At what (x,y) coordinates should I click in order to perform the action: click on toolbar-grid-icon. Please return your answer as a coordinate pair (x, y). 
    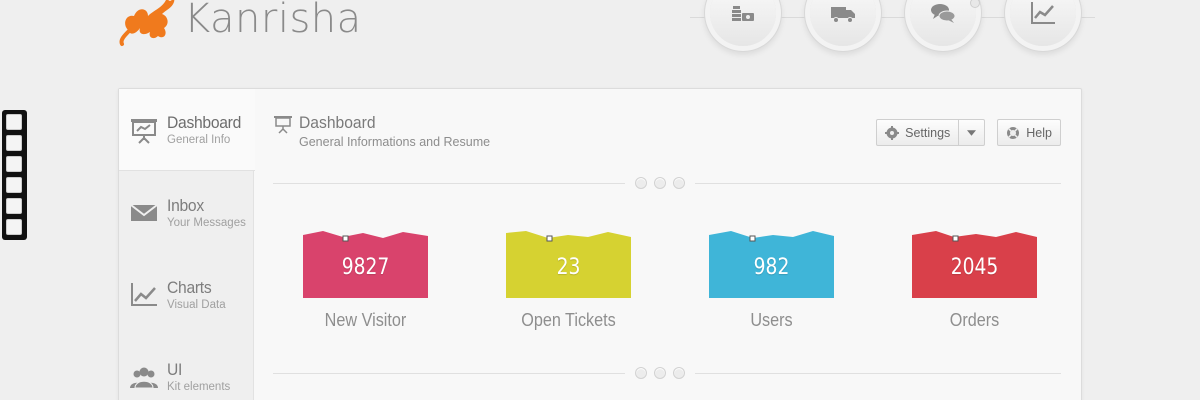
    Looking at the image, I should click on (14, 122).